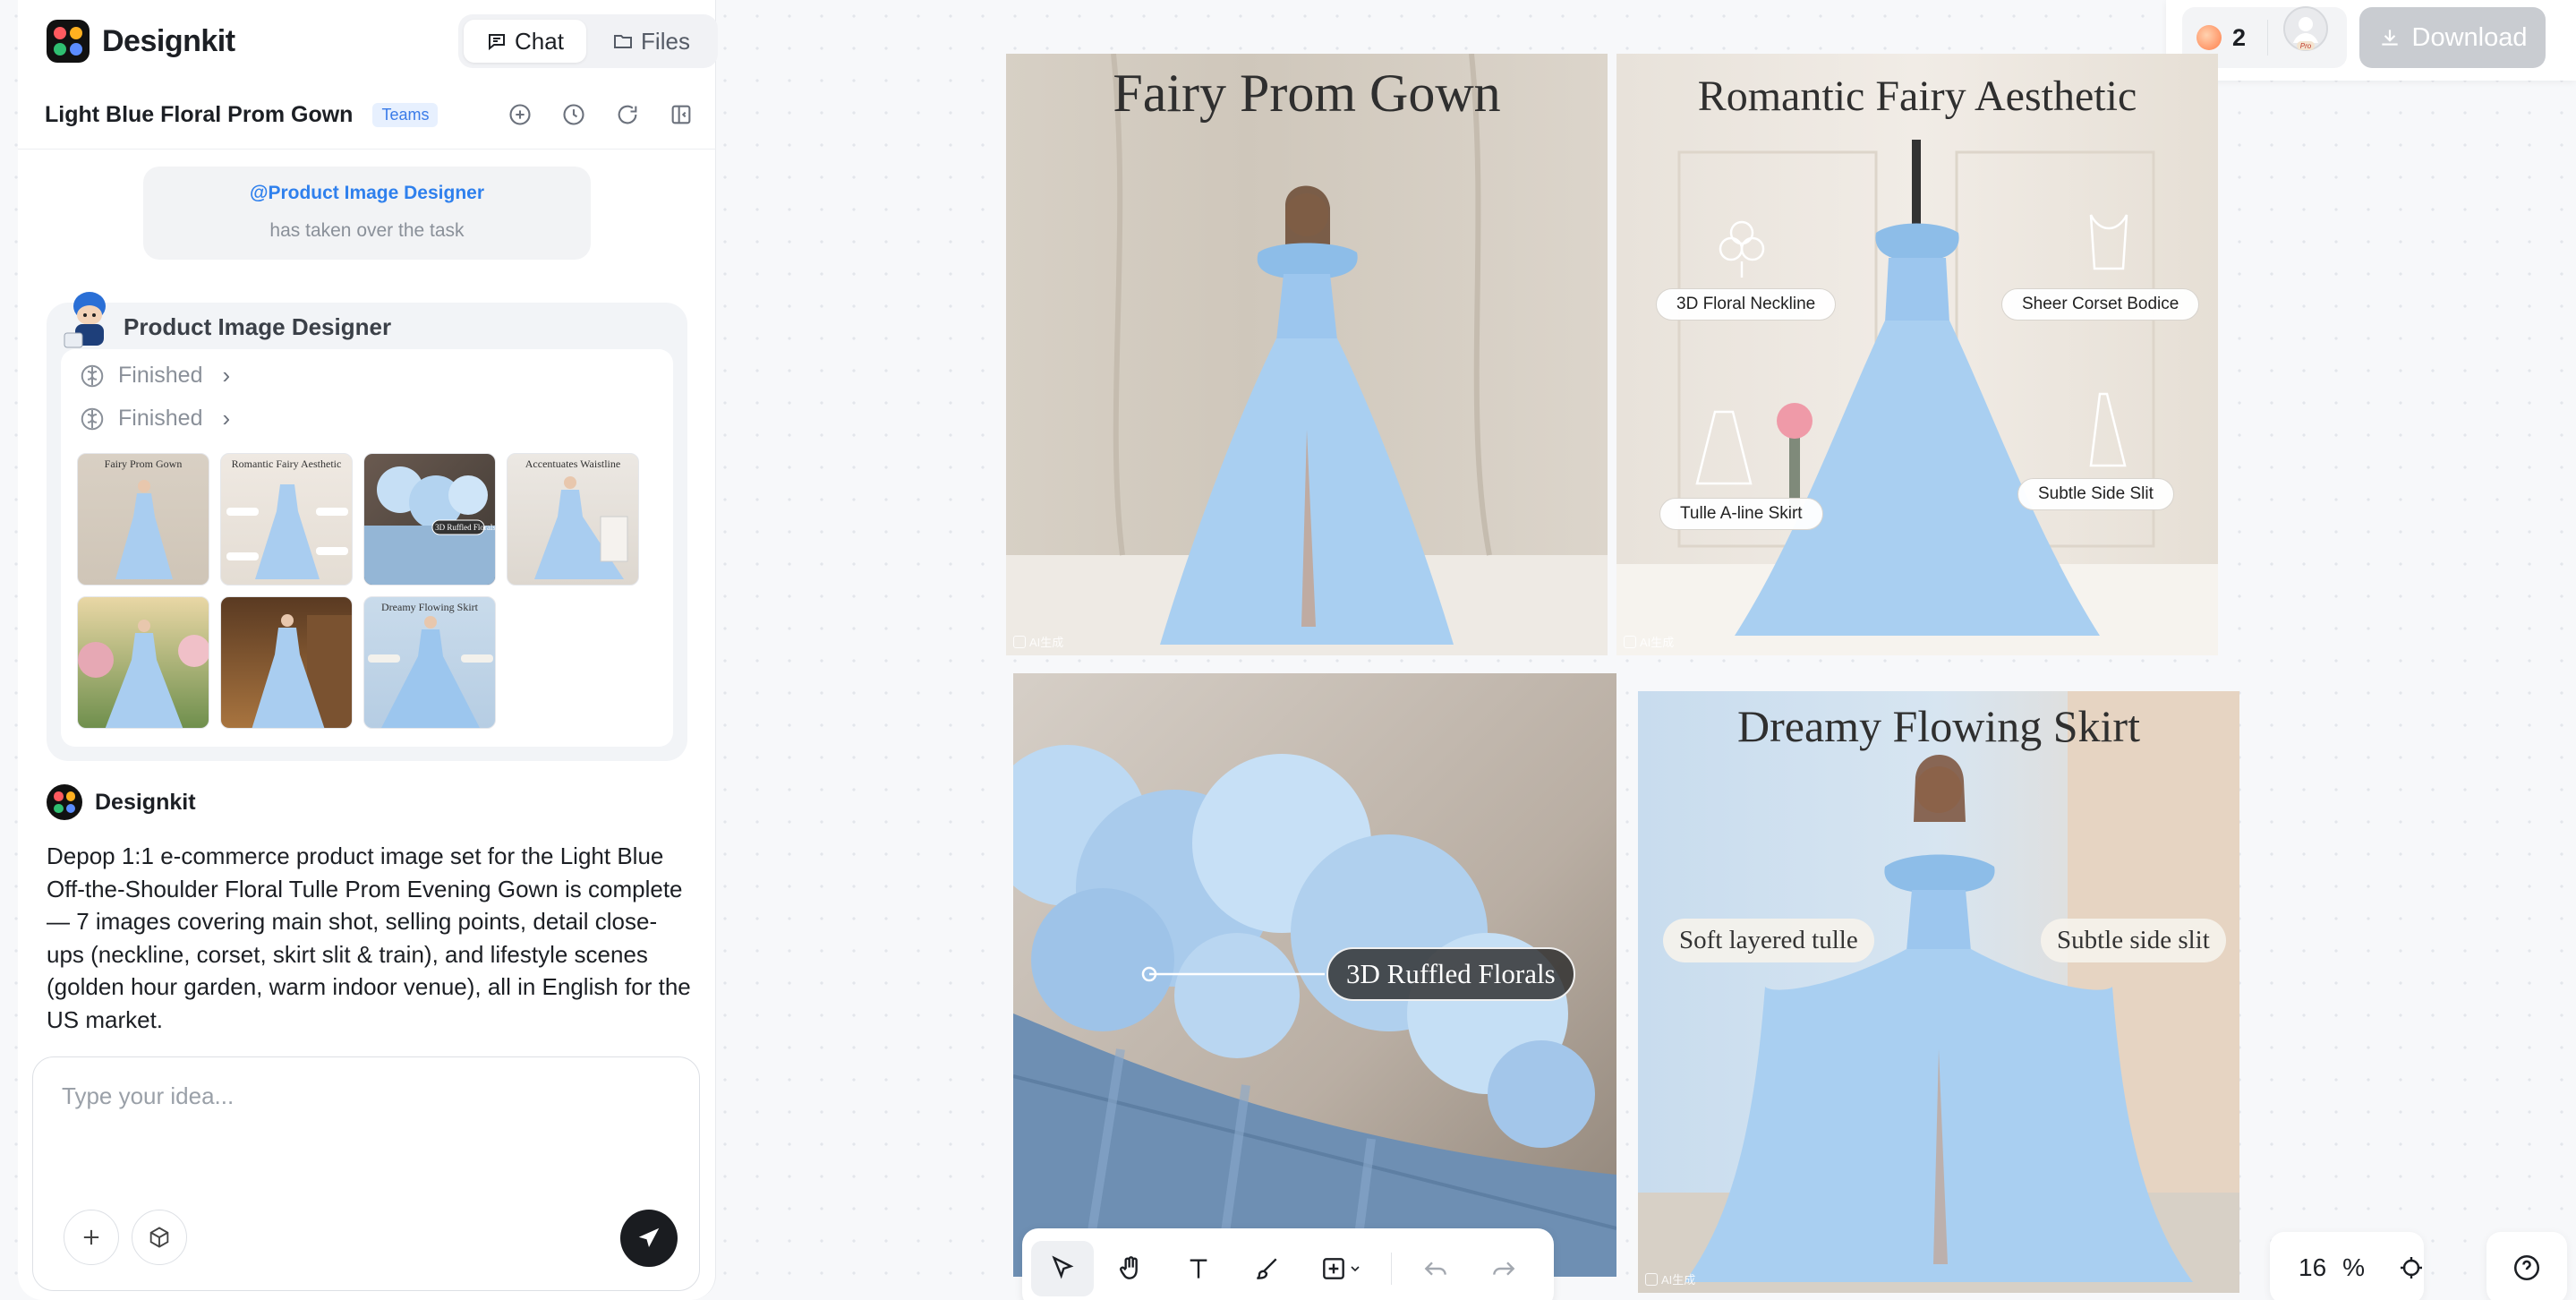 This screenshot has width=2576, height=1300. I want to click on help-button, so click(2526, 1266).